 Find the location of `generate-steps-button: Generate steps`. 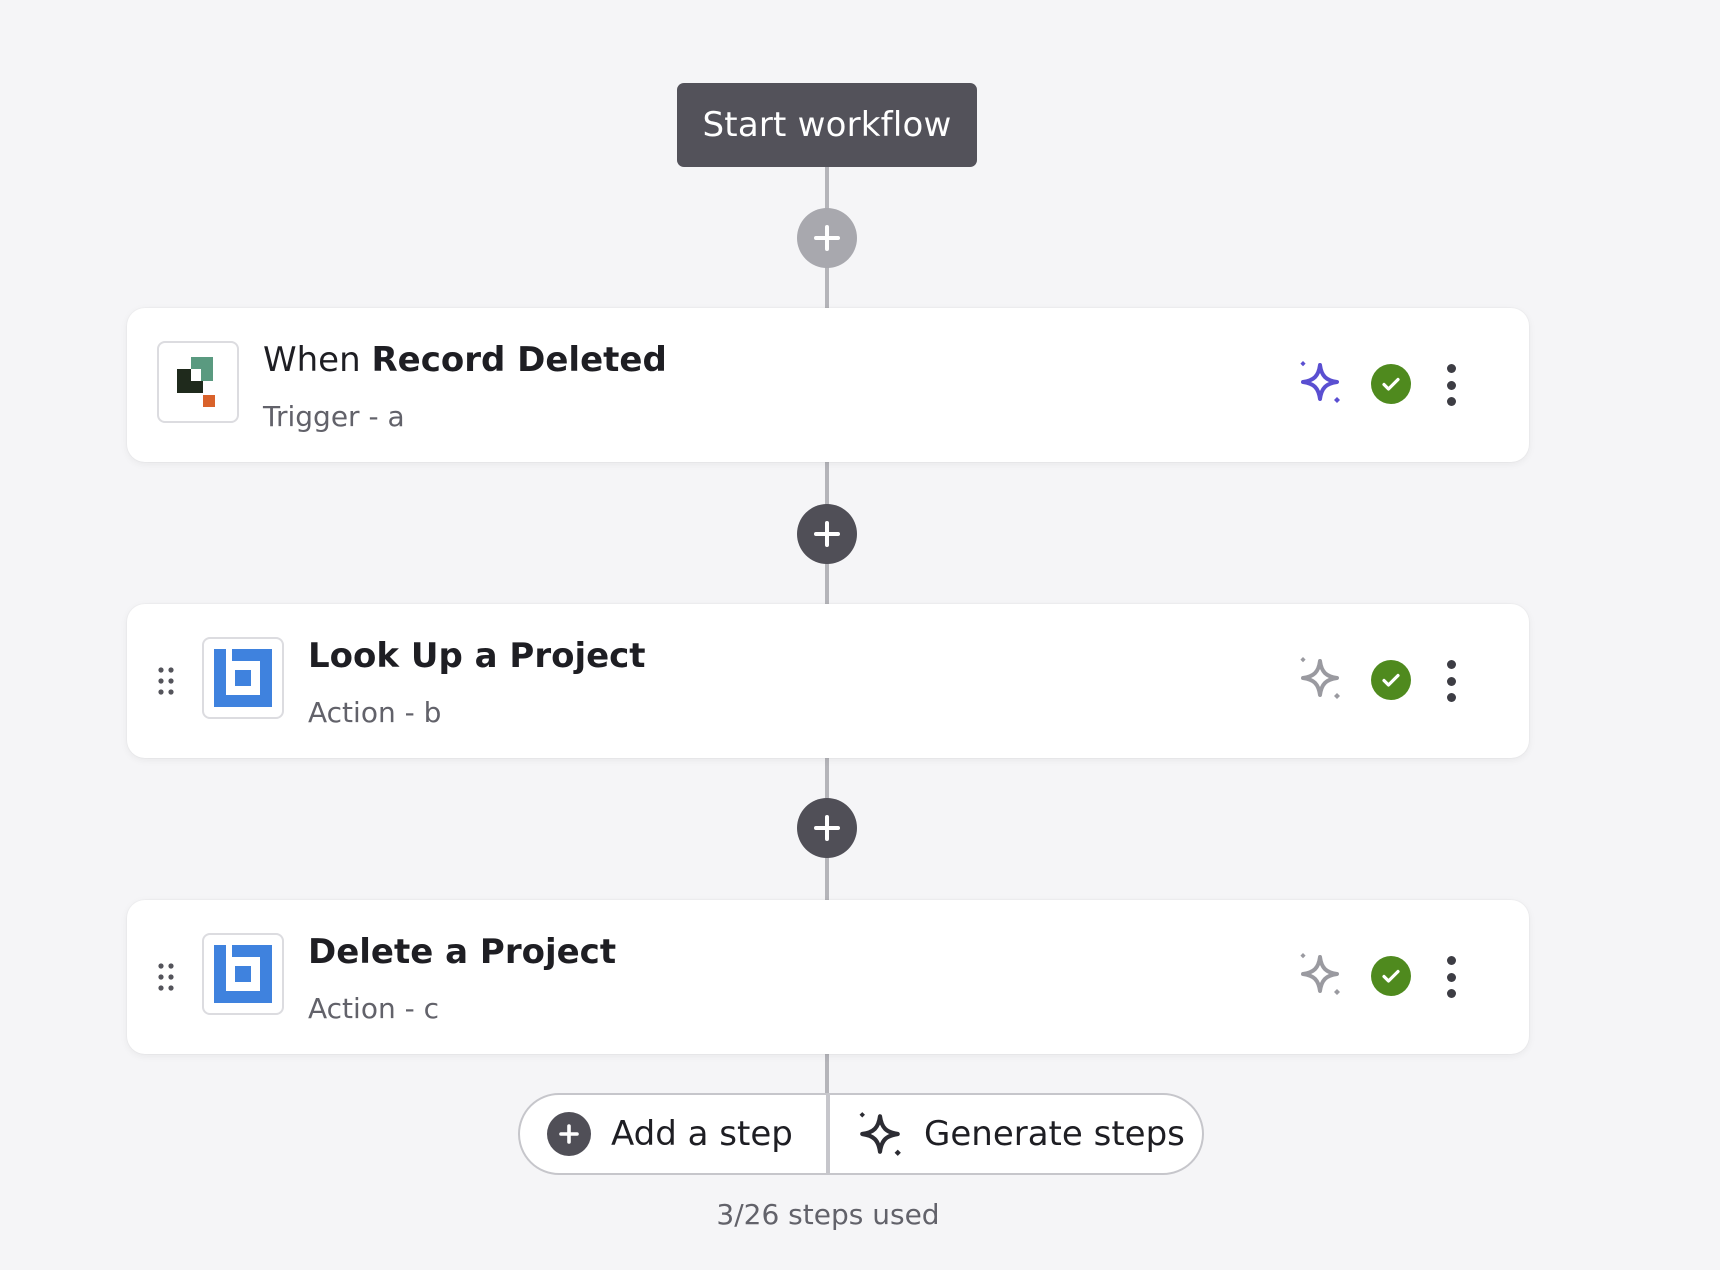

generate-steps-button: Generate steps is located at coordinates (1014, 1134).